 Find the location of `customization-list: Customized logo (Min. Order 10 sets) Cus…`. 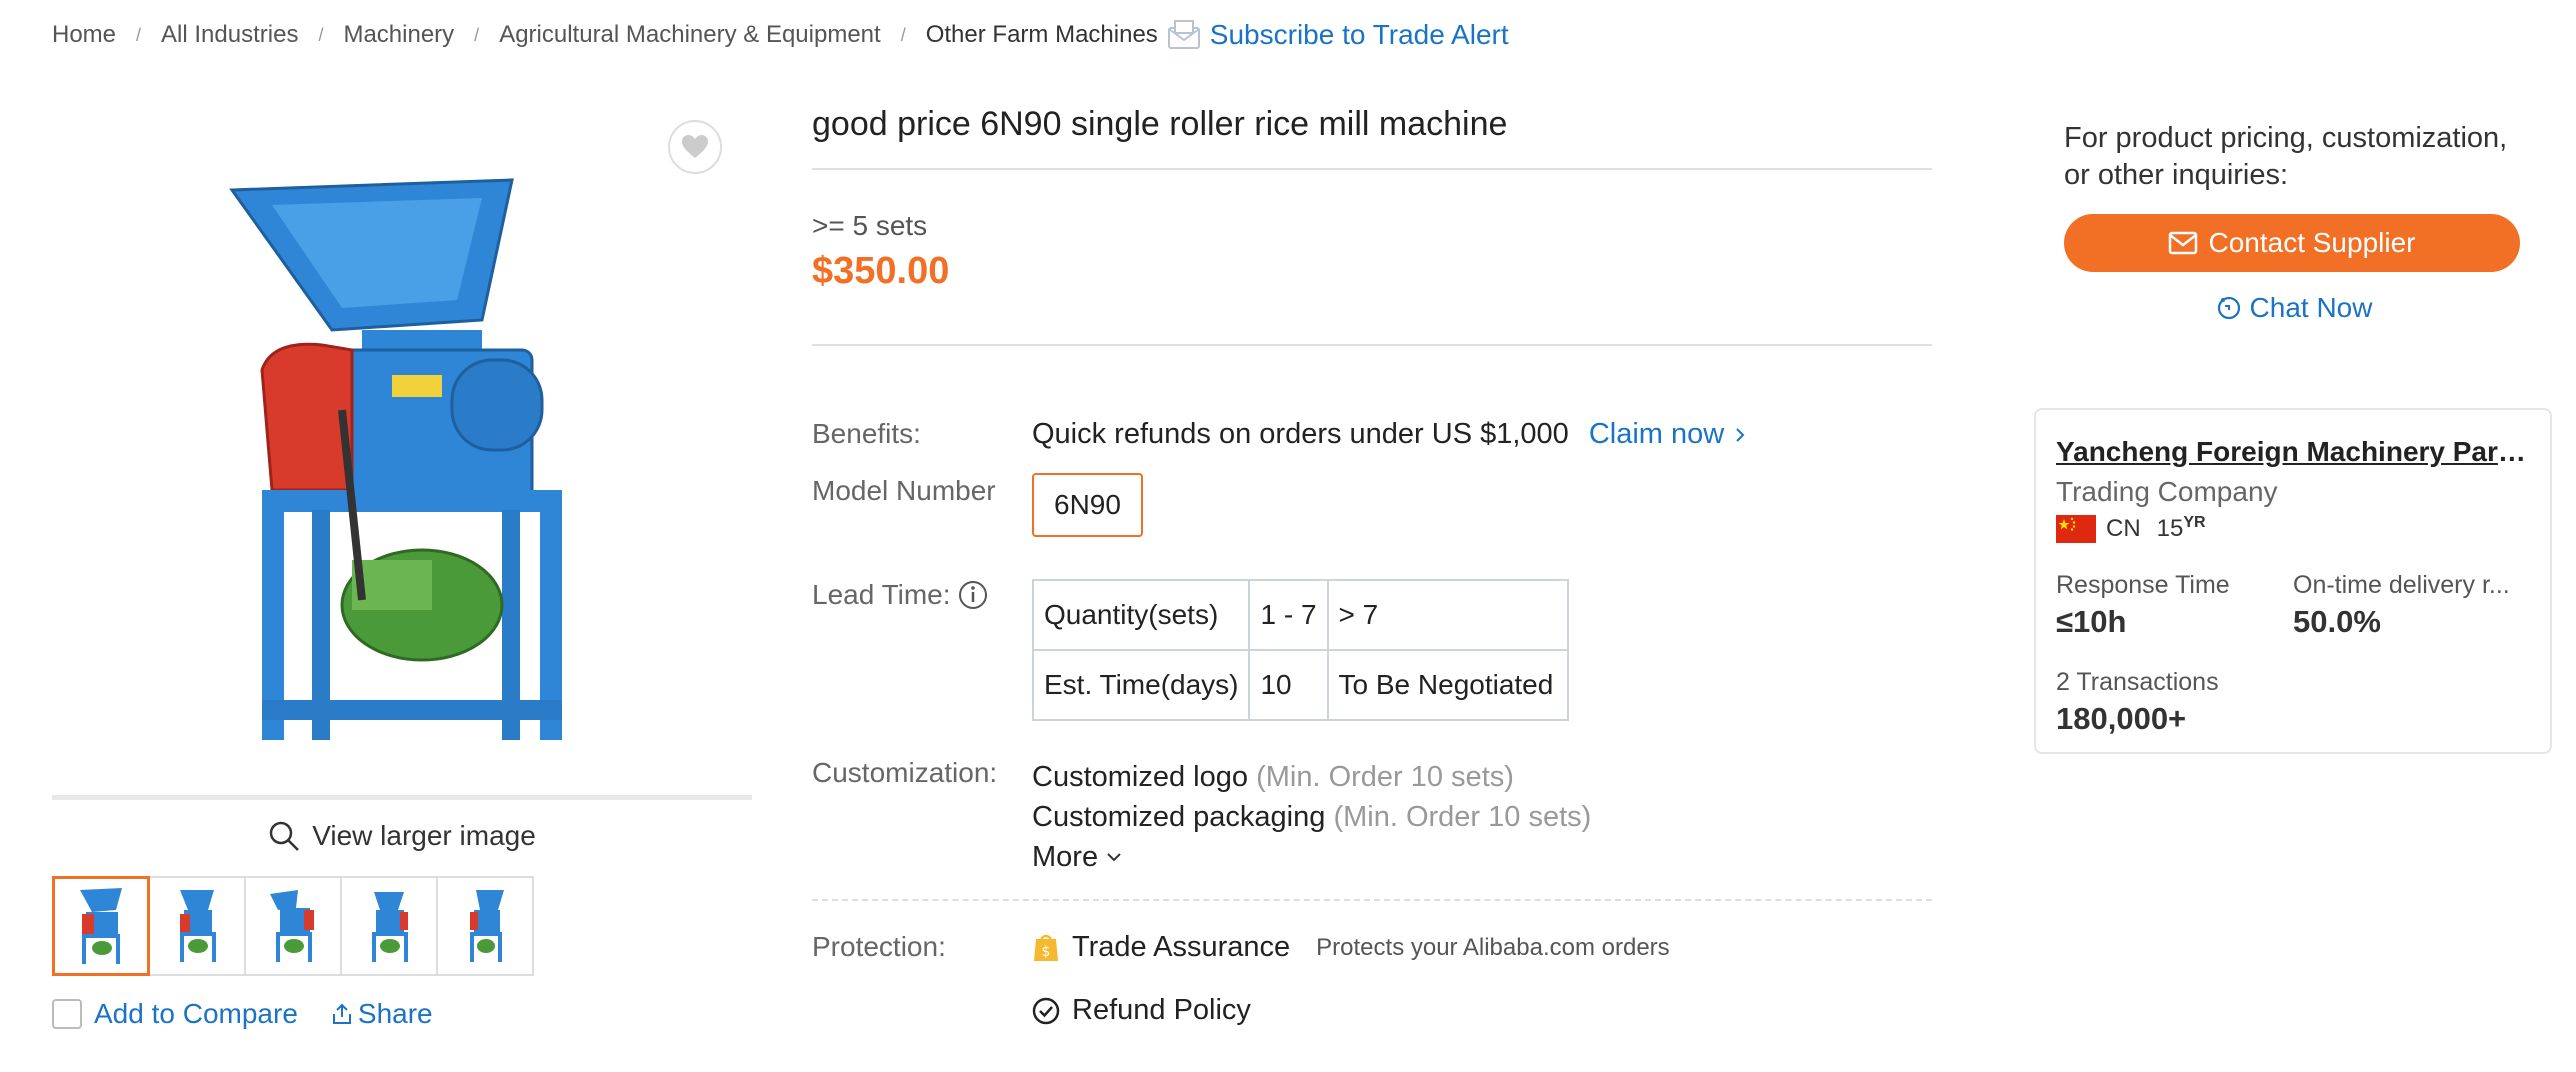

customization-list: Customized logo (Min. Order 10 sets) Cus… is located at coordinates (1311, 817).